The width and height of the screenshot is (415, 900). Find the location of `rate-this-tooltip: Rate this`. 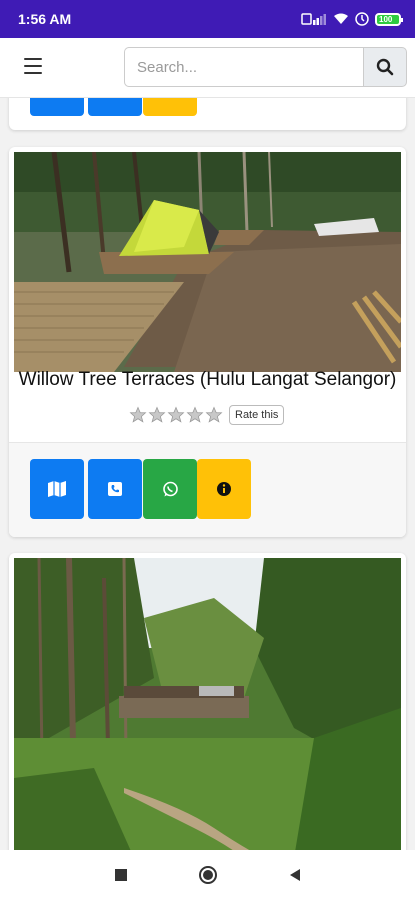

rate-this-tooltip: Rate this is located at coordinates (257, 415).